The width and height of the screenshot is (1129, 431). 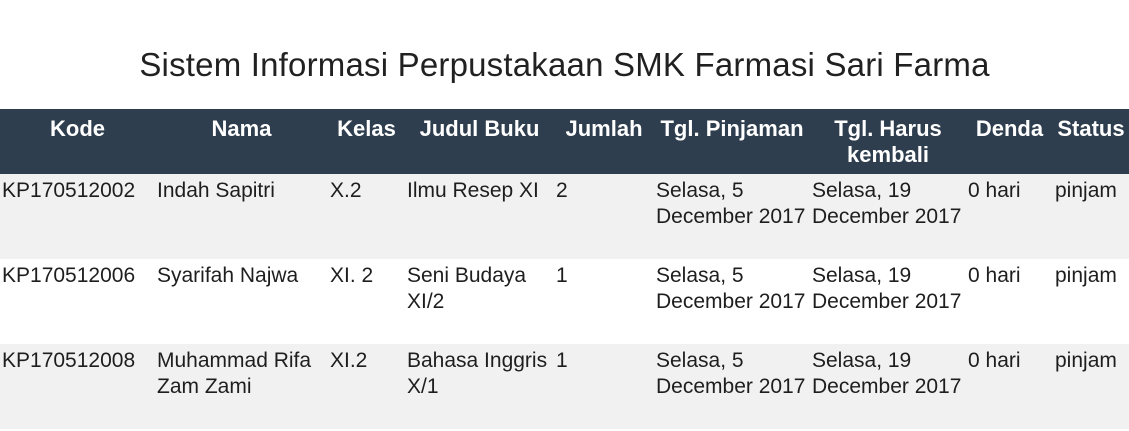 I want to click on header-tgl-pinjaman: Tgl. Pinjaman, so click(x=732, y=141).